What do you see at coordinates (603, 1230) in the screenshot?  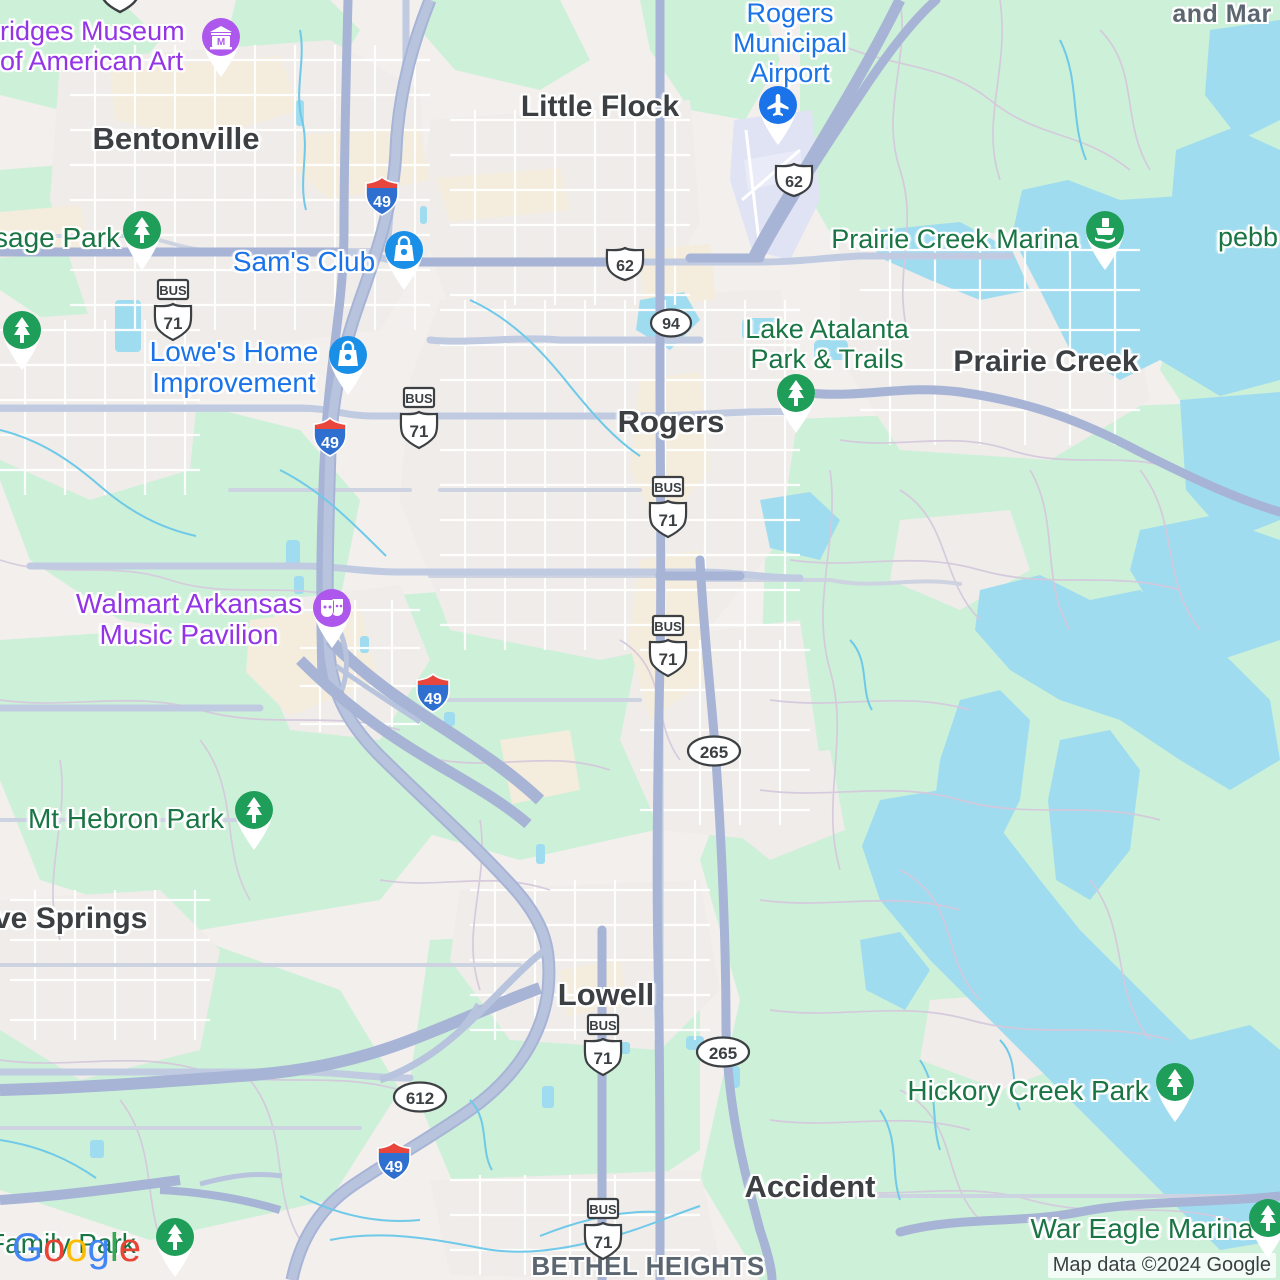 I see `shield-us71-bus-bethel: BUS 71` at bounding box center [603, 1230].